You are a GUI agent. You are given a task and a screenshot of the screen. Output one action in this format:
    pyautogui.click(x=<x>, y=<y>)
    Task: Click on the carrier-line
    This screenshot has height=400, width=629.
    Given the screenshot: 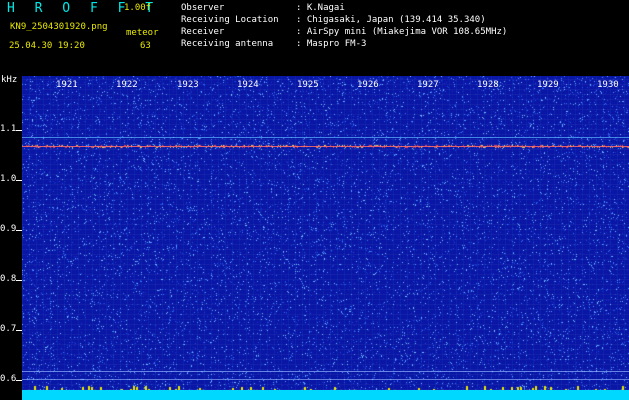 What is the action you would take?
    pyautogui.click(x=325, y=146)
    